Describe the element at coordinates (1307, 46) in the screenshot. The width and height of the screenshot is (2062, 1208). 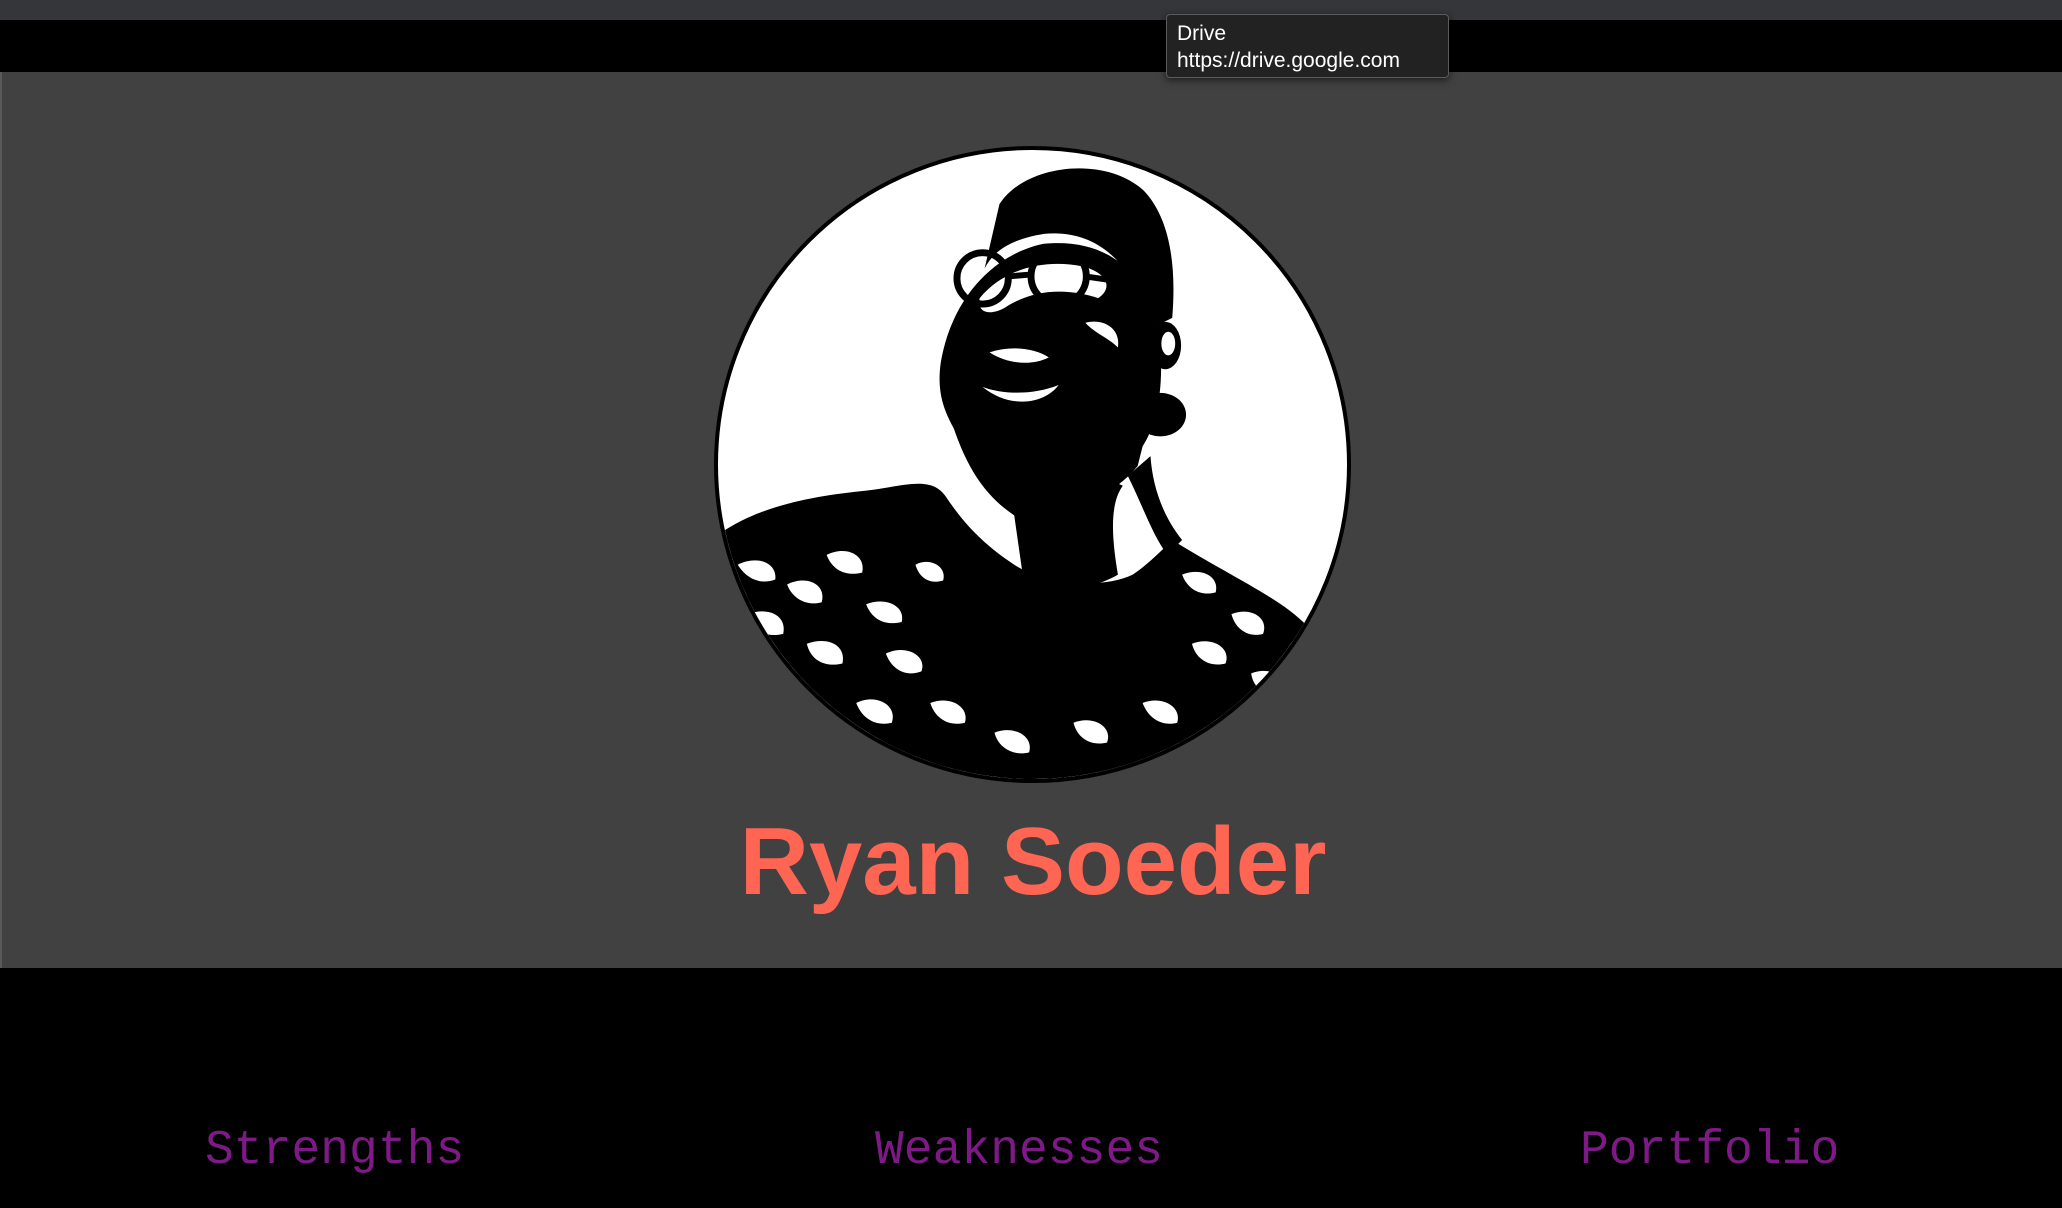
I see `bookmark-tooltip: Drive https://drive.google.com` at that location.